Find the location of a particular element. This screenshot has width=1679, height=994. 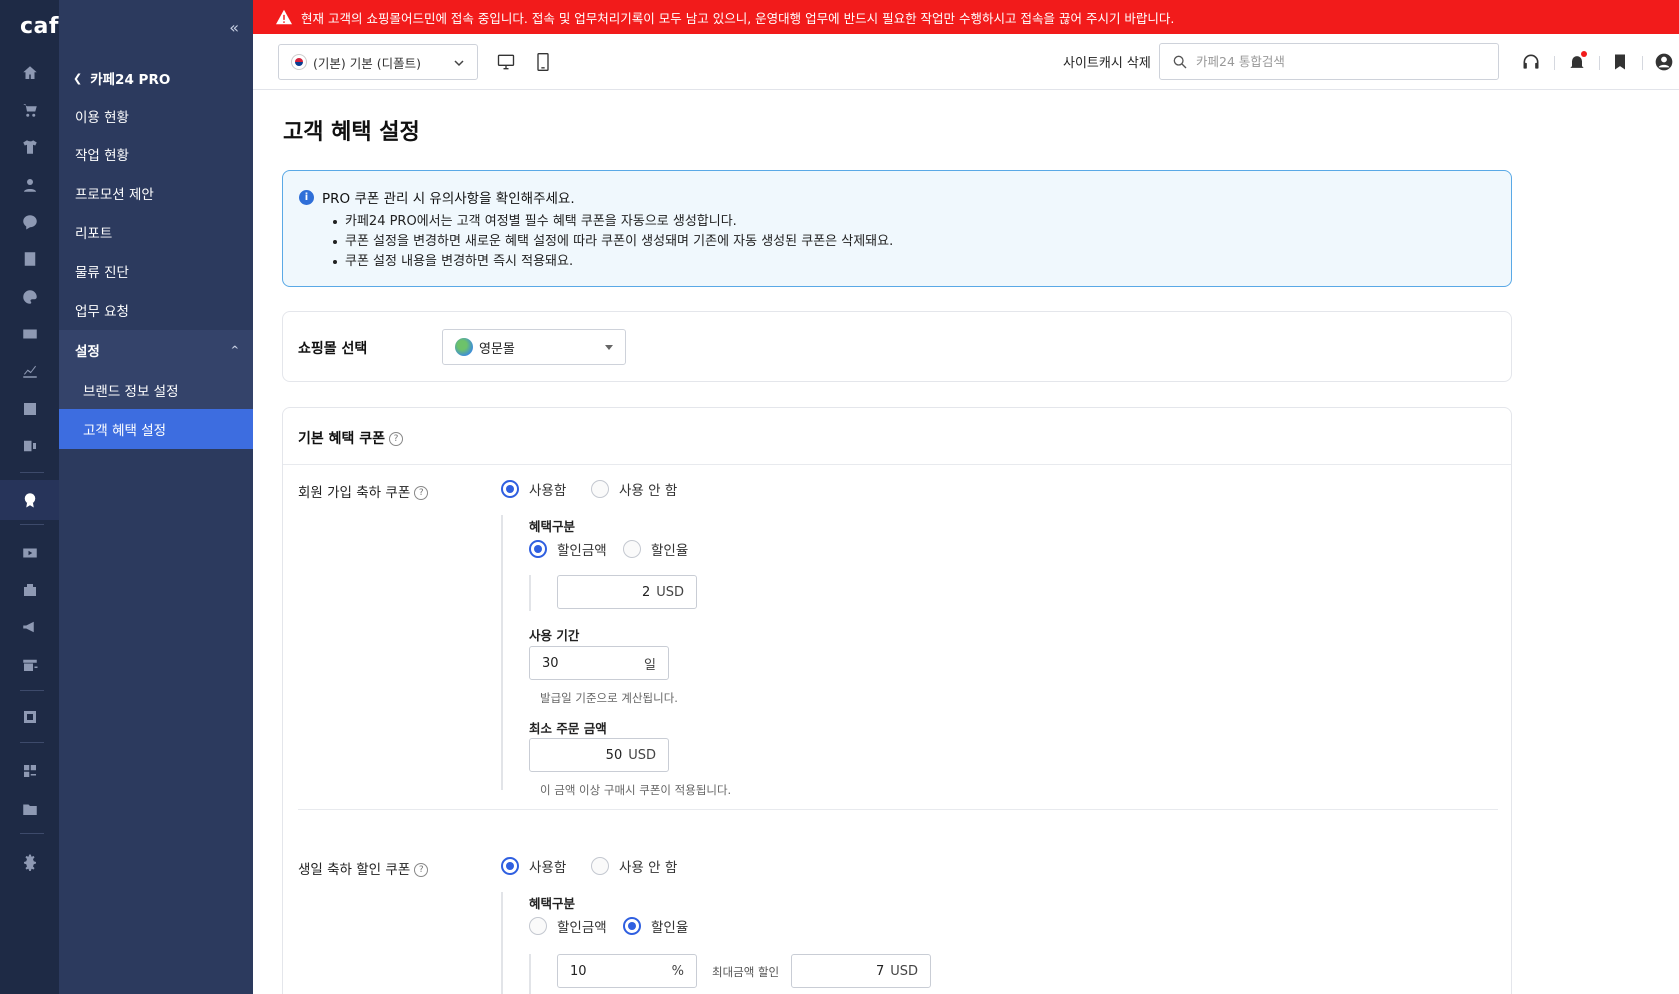

chart-icon is located at coordinates (29, 371).